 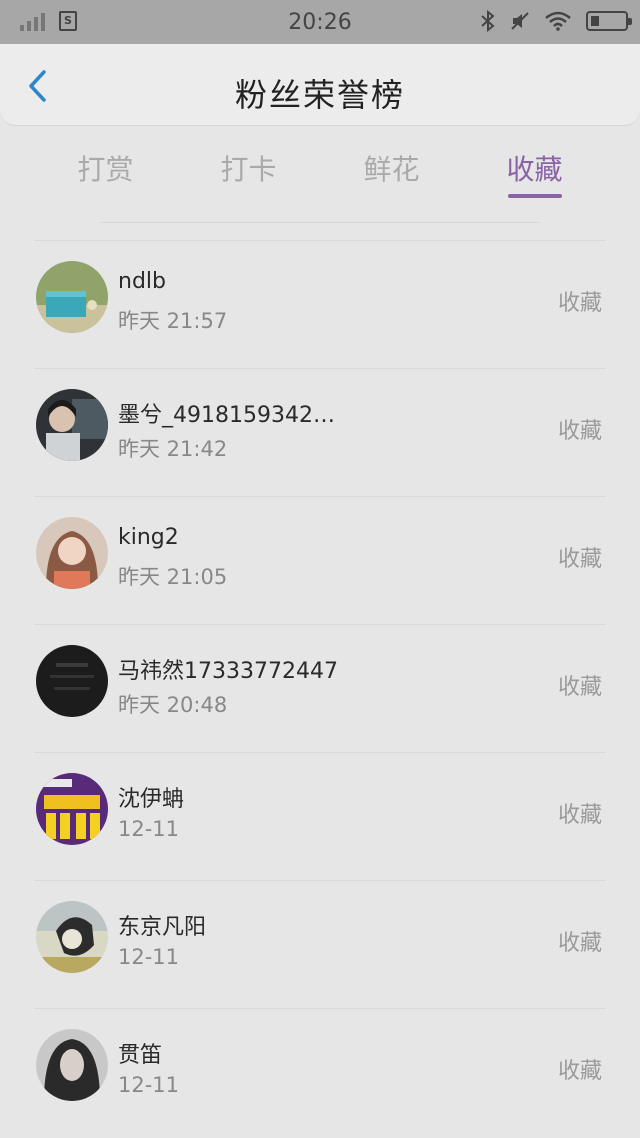 What do you see at coordinates (148, 537) in the screenshot?
I see `fan-name: king2` at bounding box center [148, 537].